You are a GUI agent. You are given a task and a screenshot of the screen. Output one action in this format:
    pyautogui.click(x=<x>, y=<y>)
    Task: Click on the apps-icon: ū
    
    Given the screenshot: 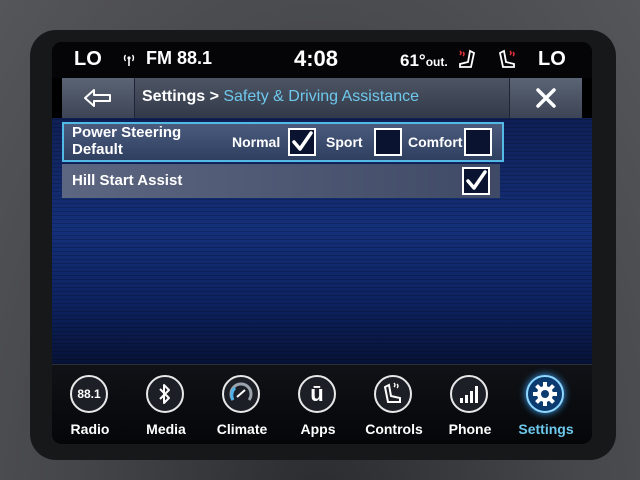 What is the action you would take?
    pyautogui.click(x=317, y=394)
    